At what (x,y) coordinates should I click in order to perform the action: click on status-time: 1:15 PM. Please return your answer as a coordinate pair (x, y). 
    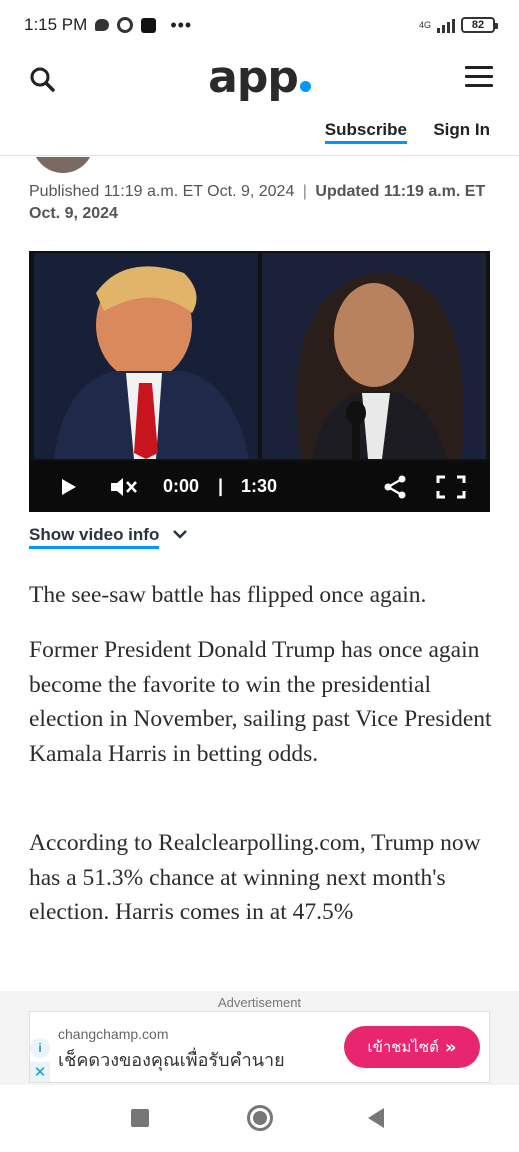
    Looking at the image, I should click on (56, 24).